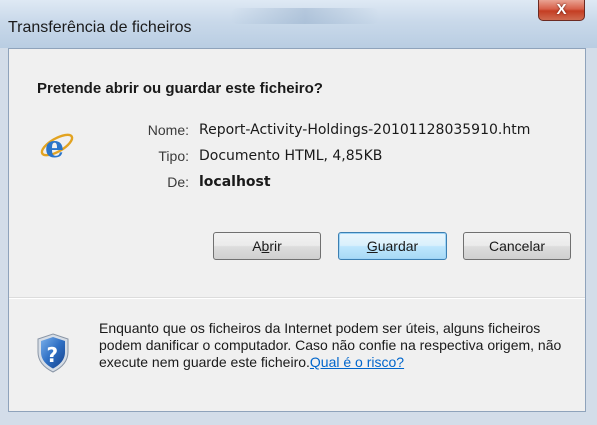  Describe the element at coordinates (517, 246) in the screenshot. I see `cancel-button: Cancelar` at that location.